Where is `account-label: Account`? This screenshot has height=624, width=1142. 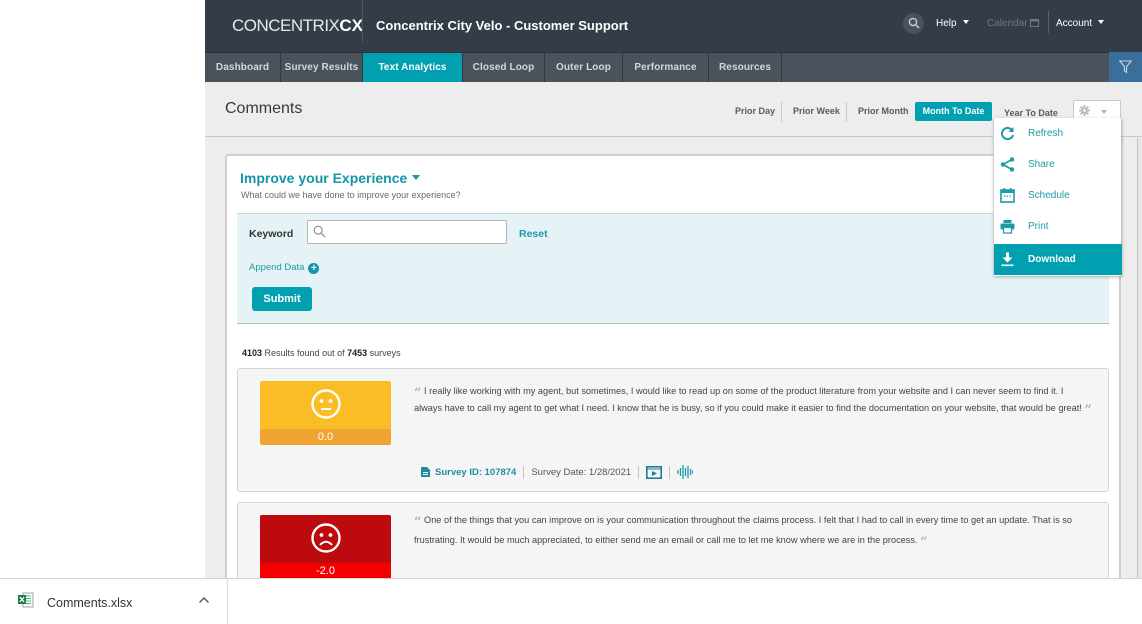
account-label: Account is located at coordinates (1074, 23).